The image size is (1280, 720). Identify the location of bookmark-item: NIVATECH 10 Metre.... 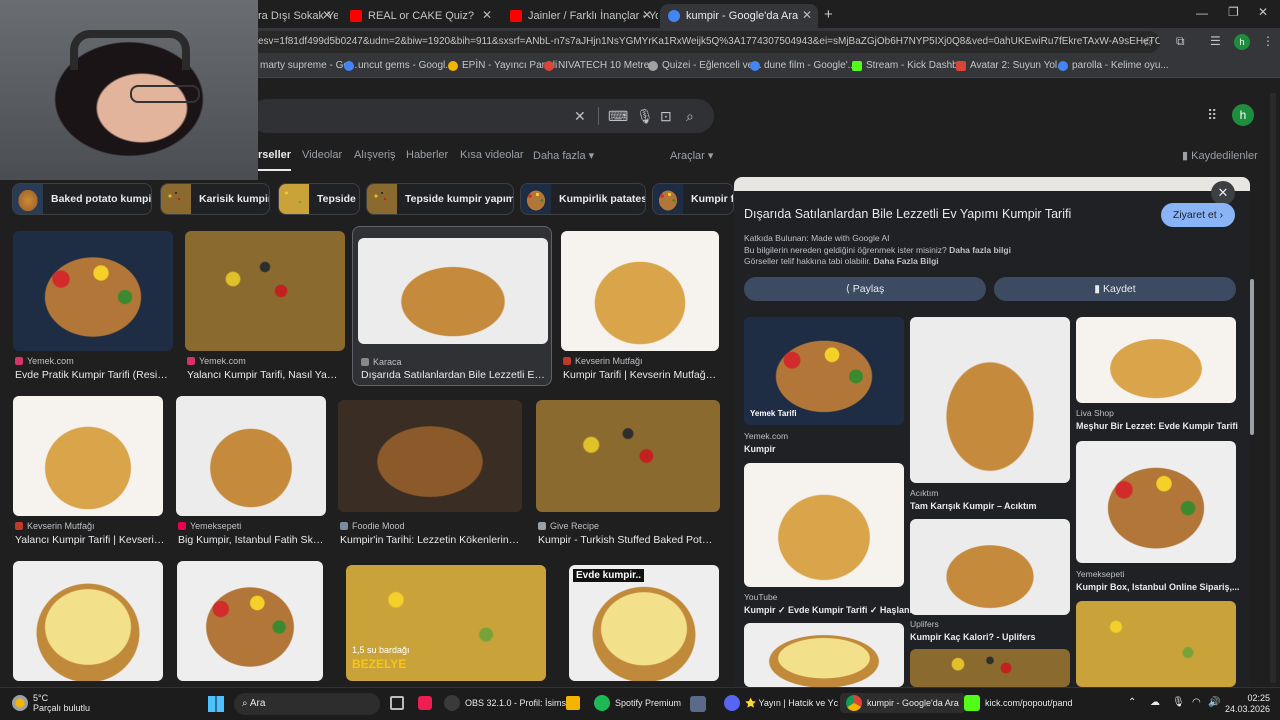
(601, 65).